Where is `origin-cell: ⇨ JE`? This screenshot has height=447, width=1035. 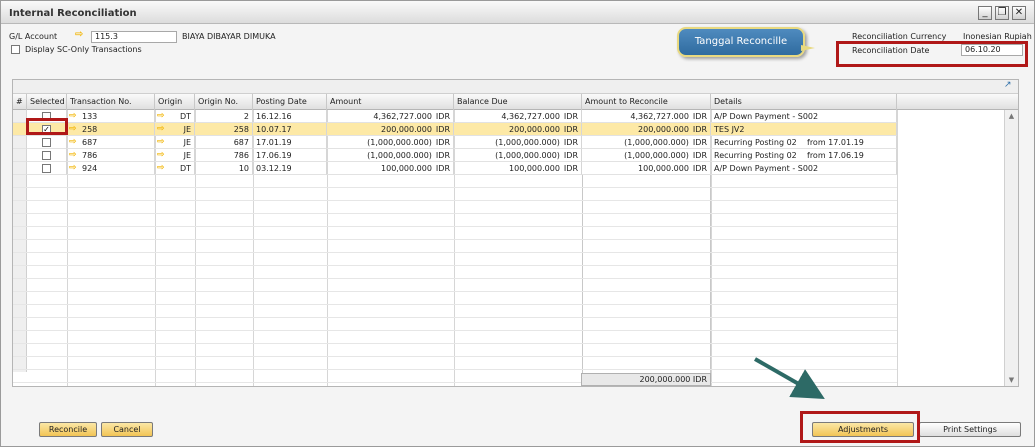
origin-cell: ⇨ JE is located at coordinates (175, 155).